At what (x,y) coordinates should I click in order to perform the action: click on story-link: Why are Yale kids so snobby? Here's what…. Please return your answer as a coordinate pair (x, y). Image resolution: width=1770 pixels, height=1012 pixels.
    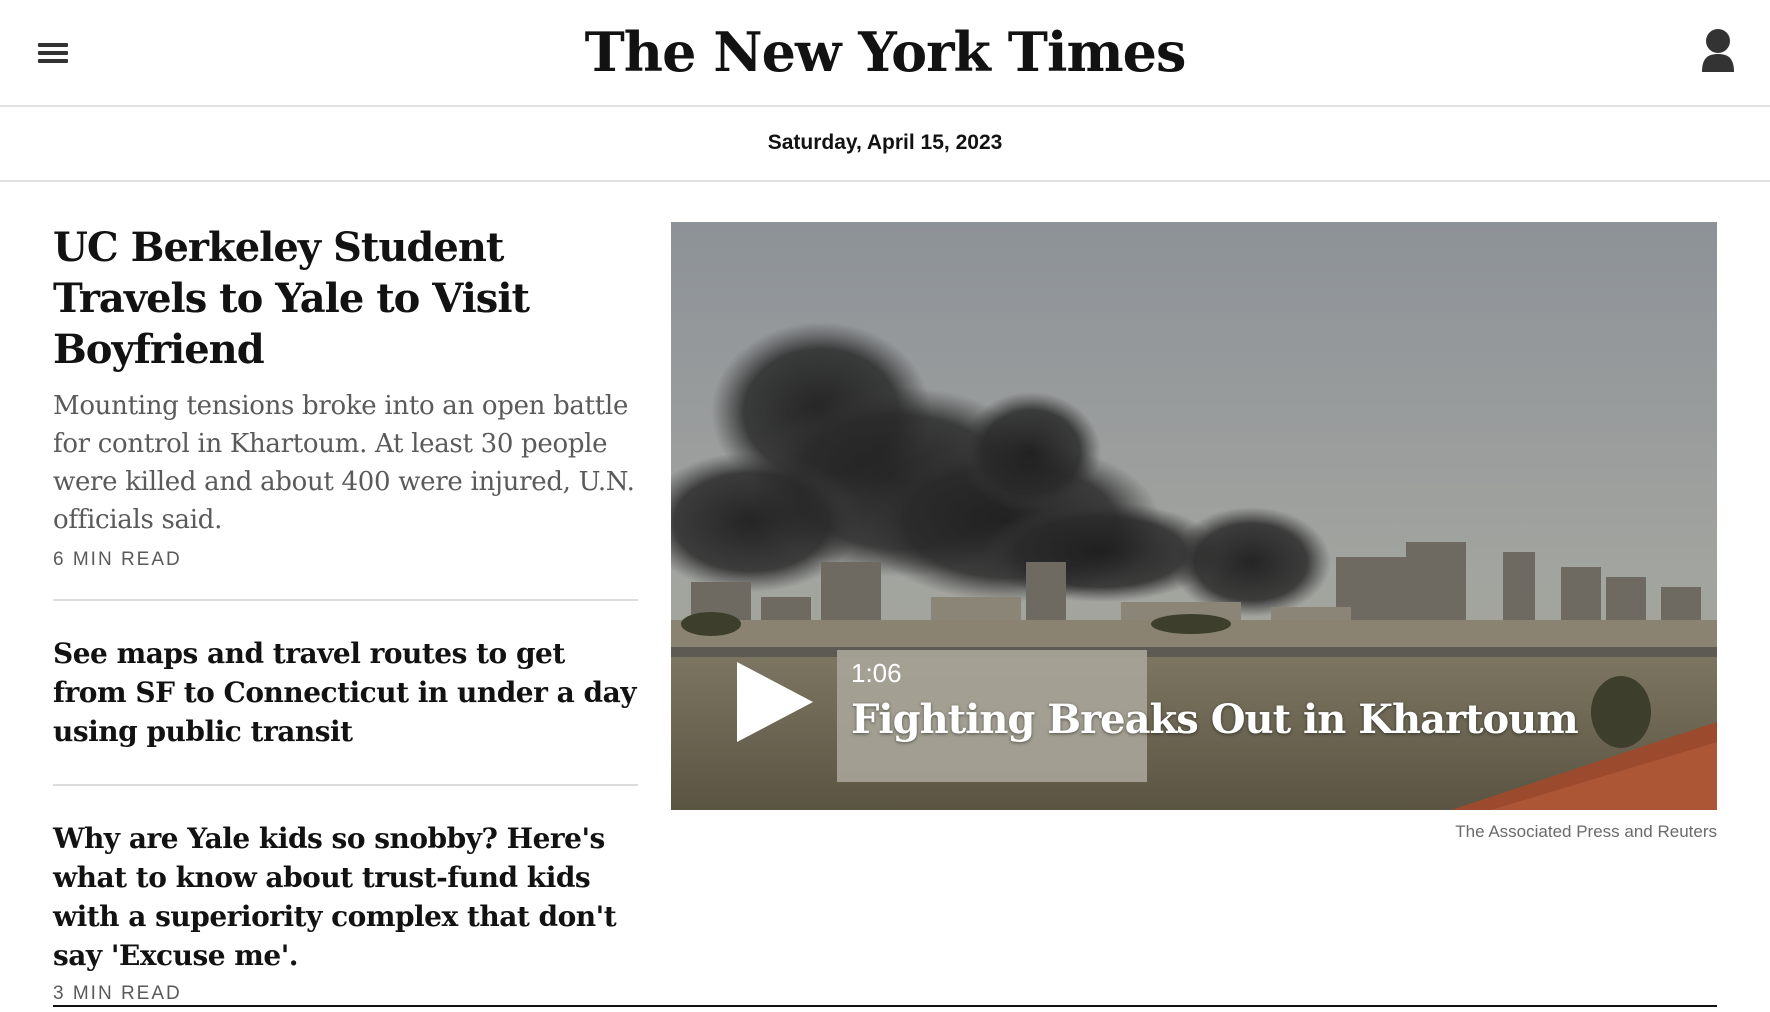
    Looking at the image, I should click on (345, 912).